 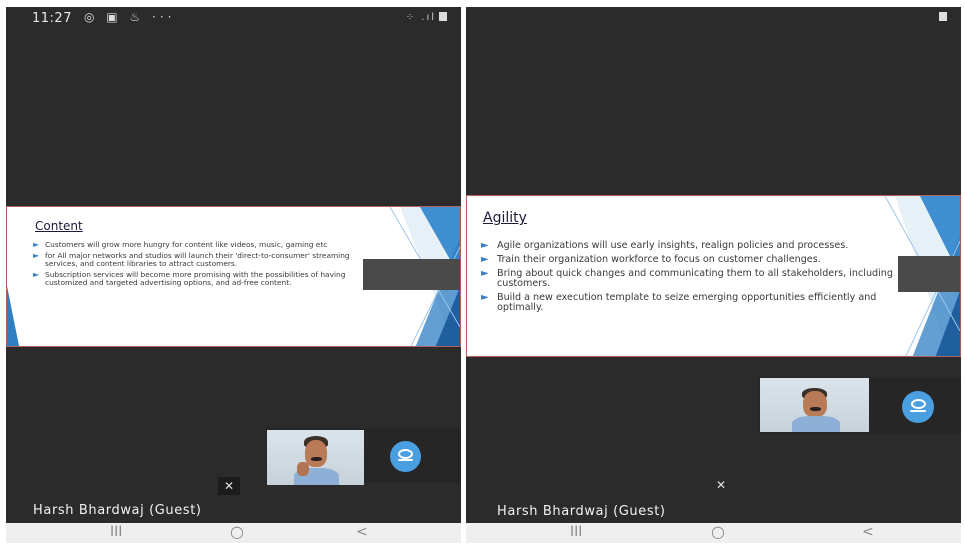 I want to click on signal-icons: ⁘ .ıl, so click(x=426, y=17).